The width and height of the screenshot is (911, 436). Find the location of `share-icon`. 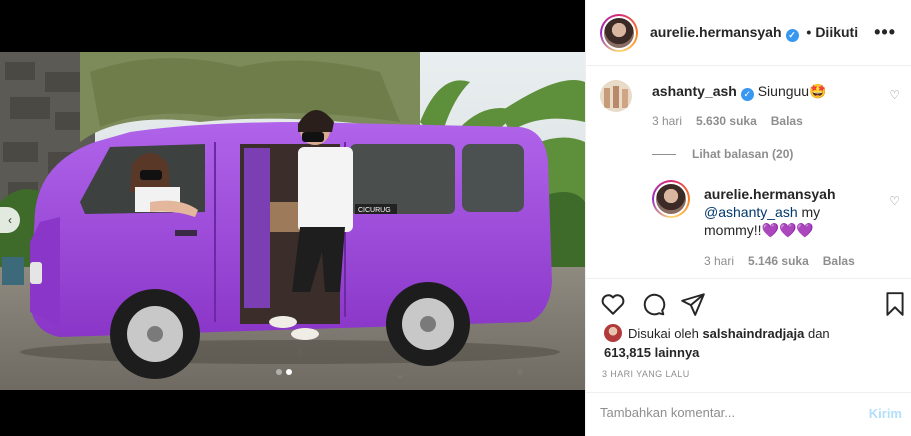

share-icon is located at coordinates (693, 304).